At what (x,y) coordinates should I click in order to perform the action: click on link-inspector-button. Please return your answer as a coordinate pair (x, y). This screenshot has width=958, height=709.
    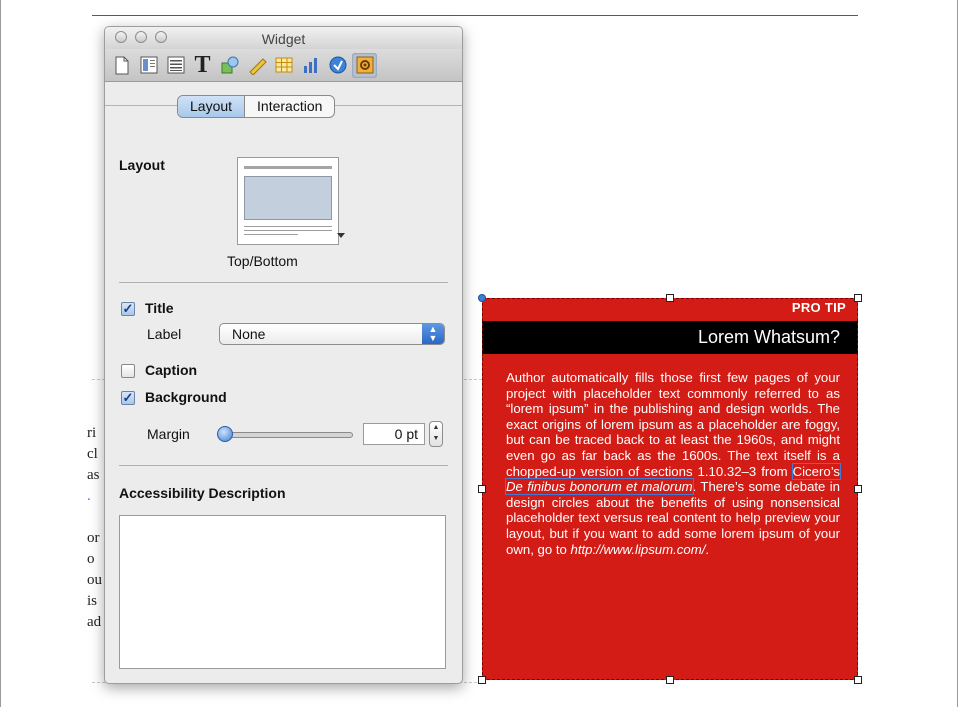
    Looking at the image, I should click on (337, 65).